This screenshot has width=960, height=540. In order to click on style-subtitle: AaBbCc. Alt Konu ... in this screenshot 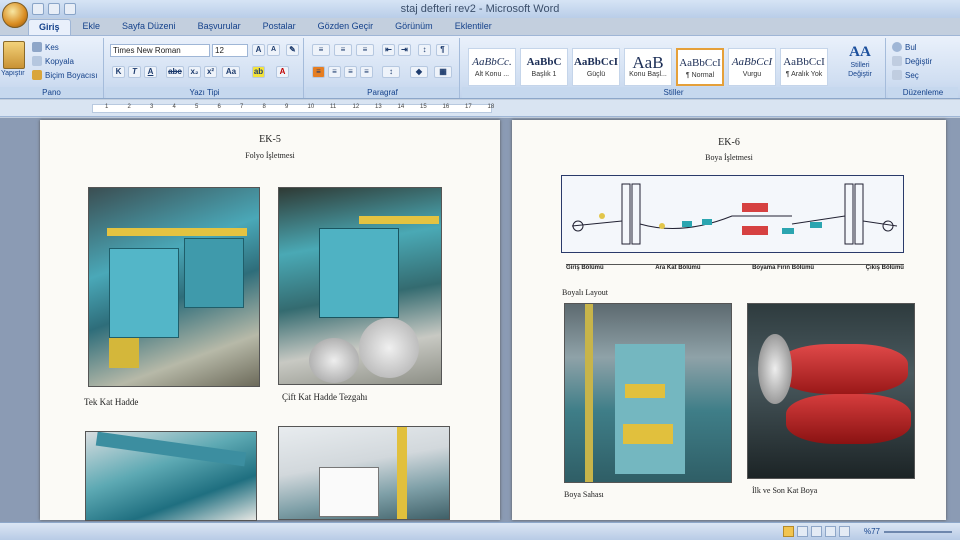, I will do `click(492, 67)`.